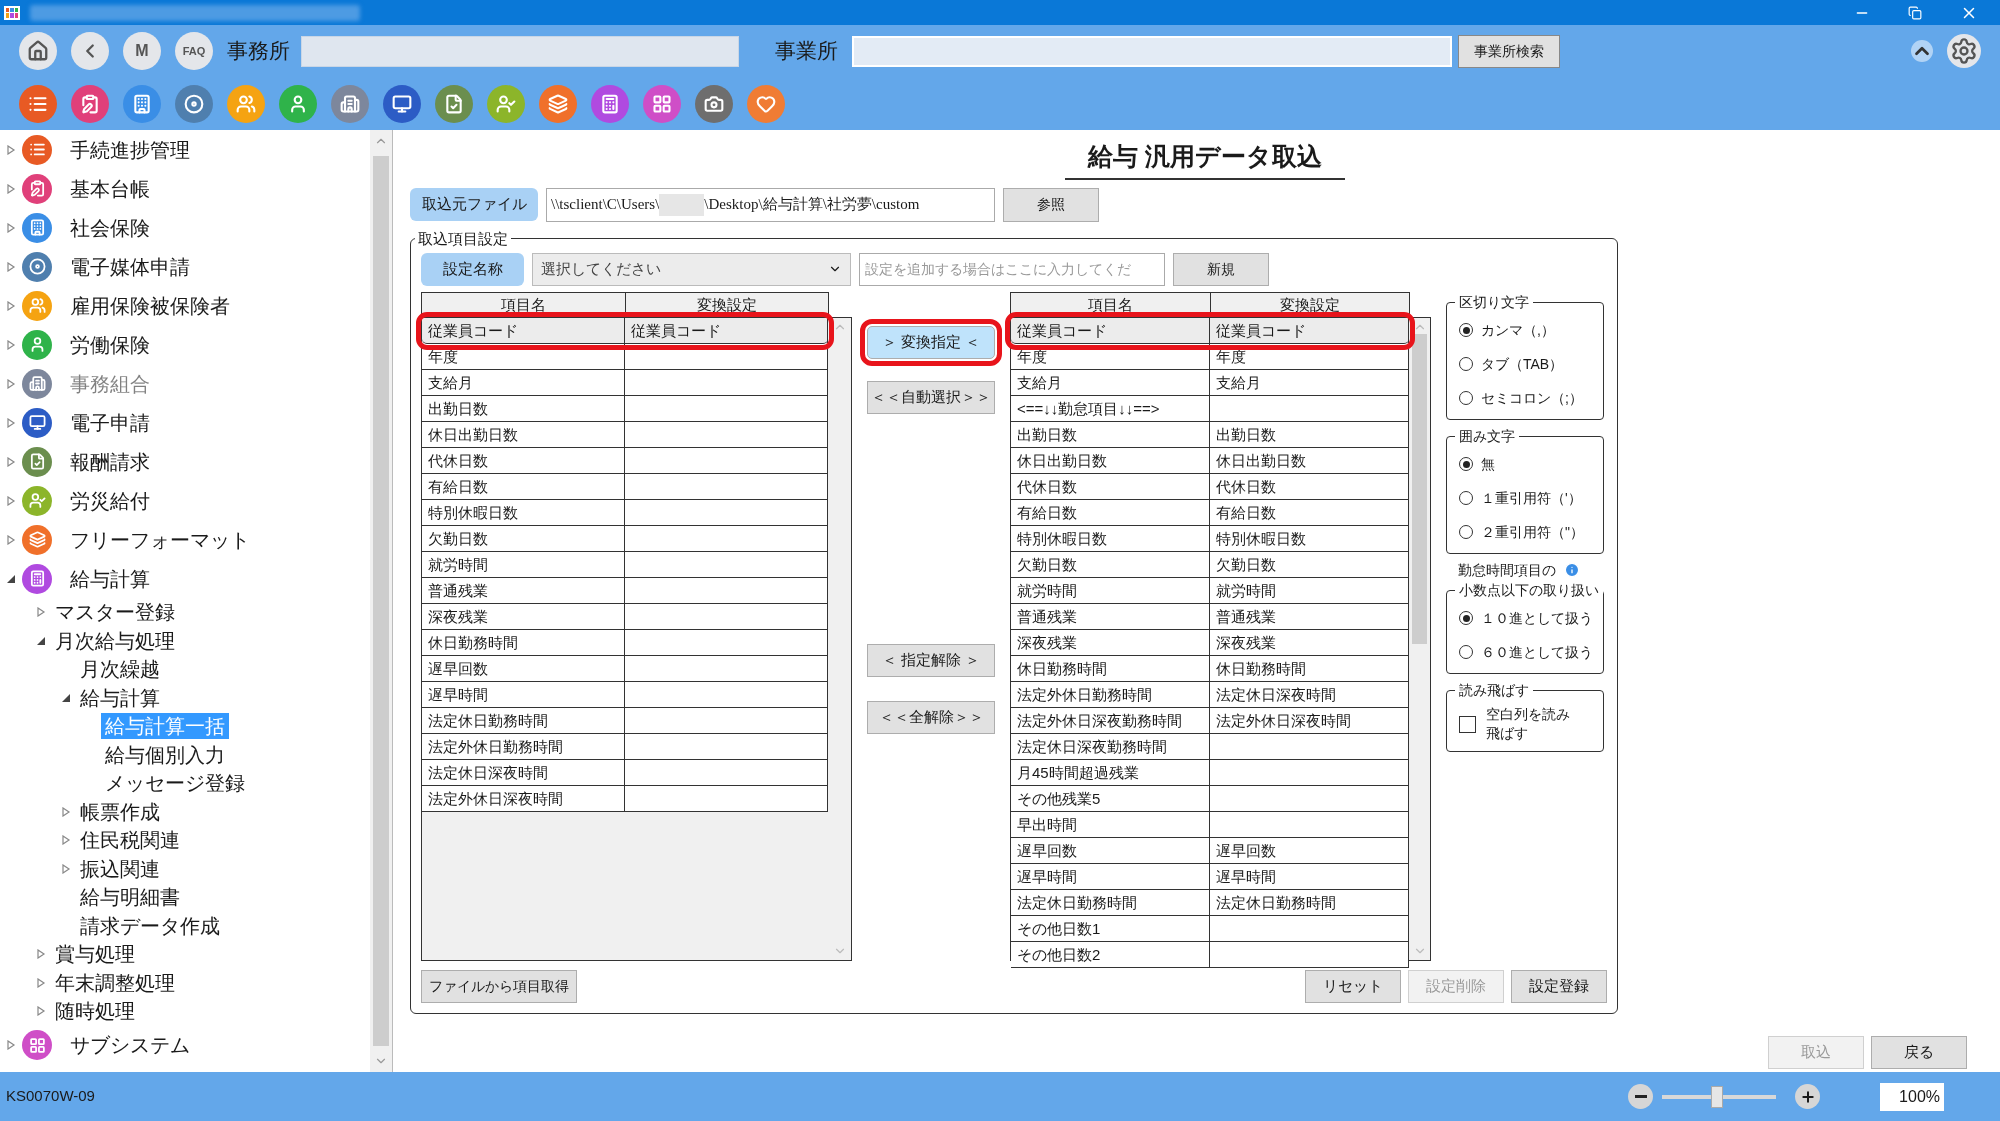 This screenshot has width=2000, height=1121. I want to click on table-row: その他残業5, so click(1210, 799).